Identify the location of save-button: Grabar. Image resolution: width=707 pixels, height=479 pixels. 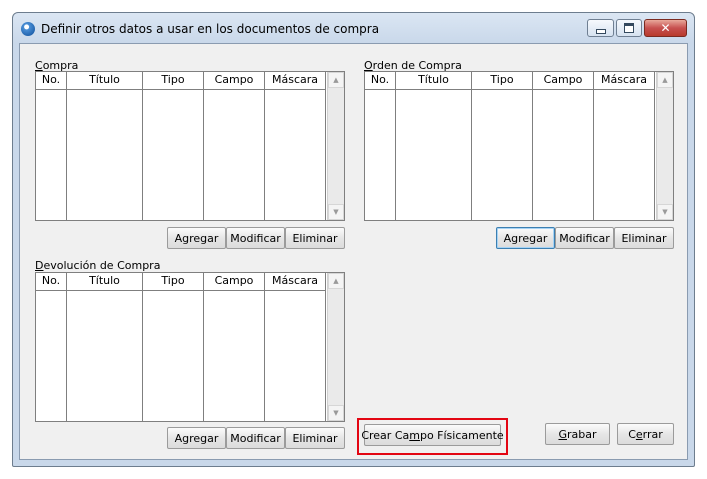
(577, 434).